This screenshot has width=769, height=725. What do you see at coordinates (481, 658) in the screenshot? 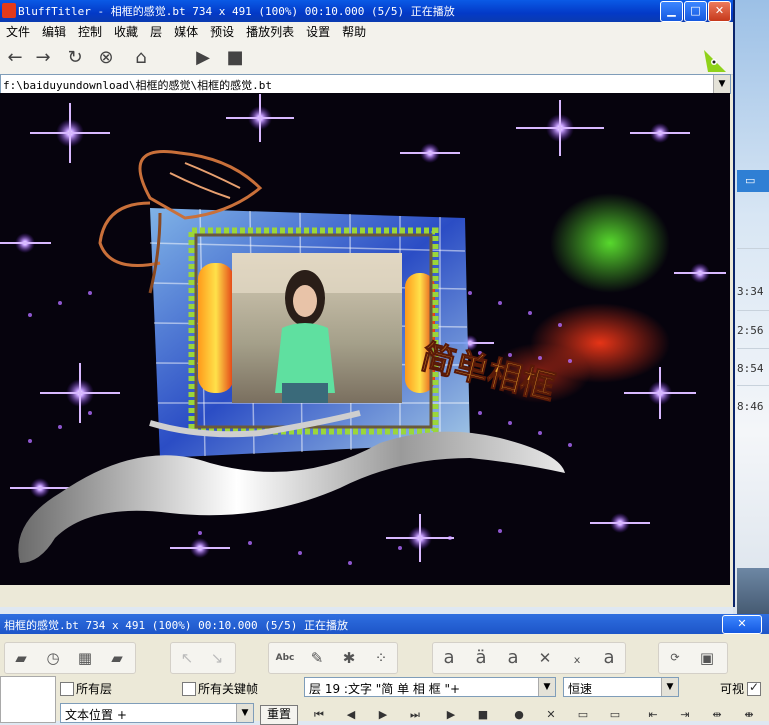
I see `text-a-dots-icon: ä` at bounding box center [481, 658].